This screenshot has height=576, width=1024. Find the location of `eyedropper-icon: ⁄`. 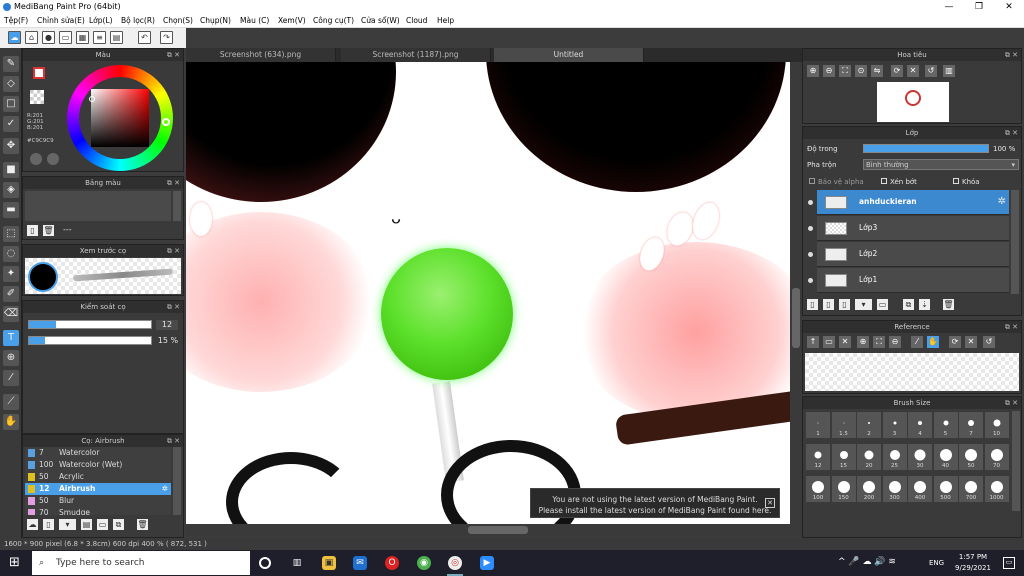

eyedropper-icon: ⁄ is located at coordinates (11, 378).